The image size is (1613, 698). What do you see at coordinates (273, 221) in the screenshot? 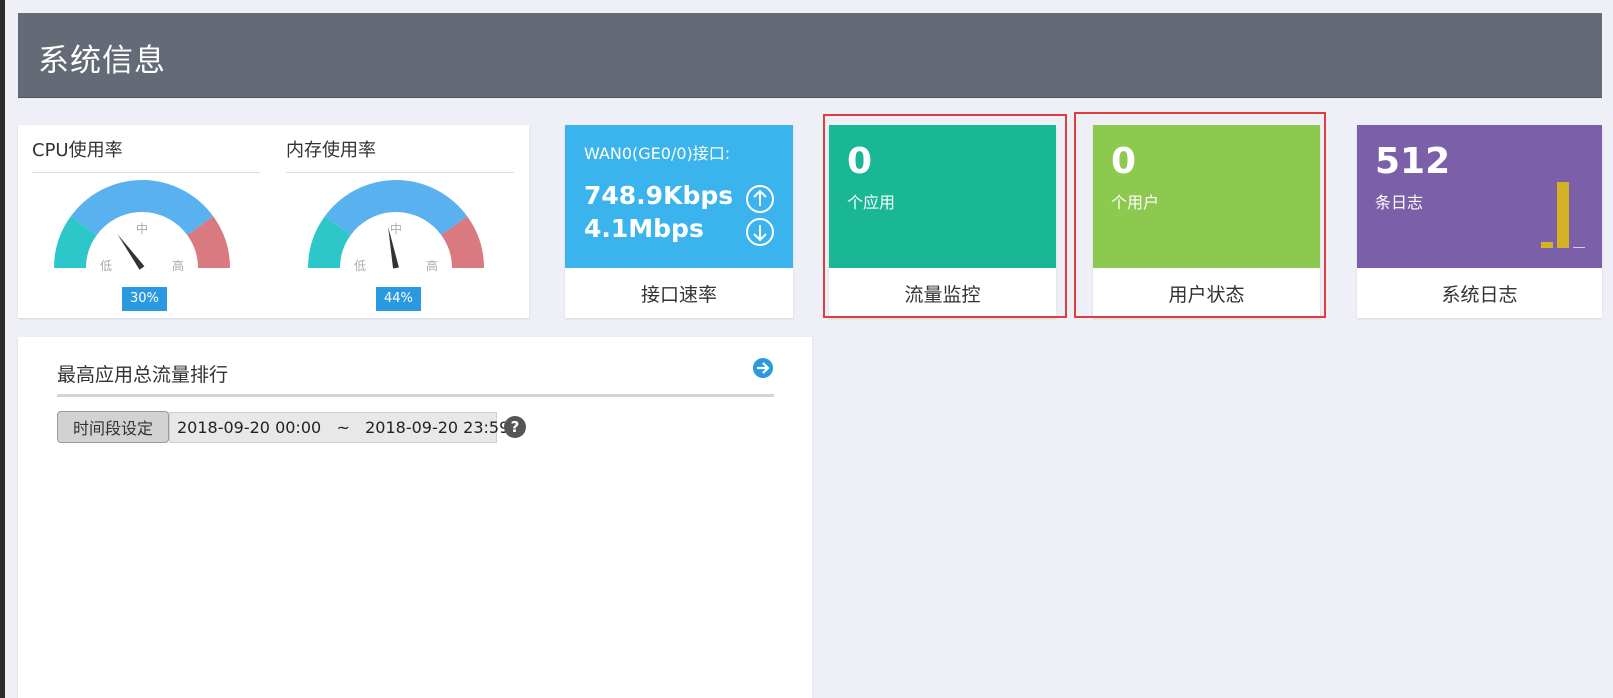
I see `usage-gauges-card: CPU使用率 中 低 高 30% 内存使用率 中 低 高 44%` at bounding box center [273, 221].